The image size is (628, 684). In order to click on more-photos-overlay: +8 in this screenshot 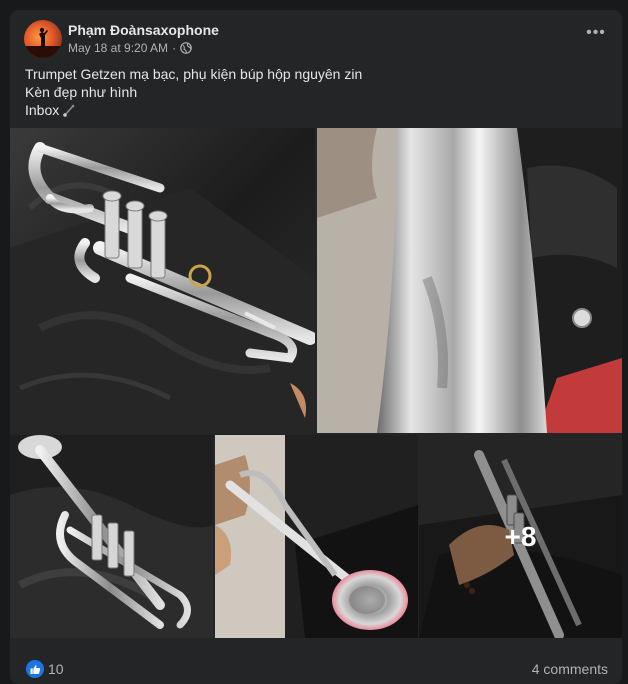, I will do `click(520, 536)`.